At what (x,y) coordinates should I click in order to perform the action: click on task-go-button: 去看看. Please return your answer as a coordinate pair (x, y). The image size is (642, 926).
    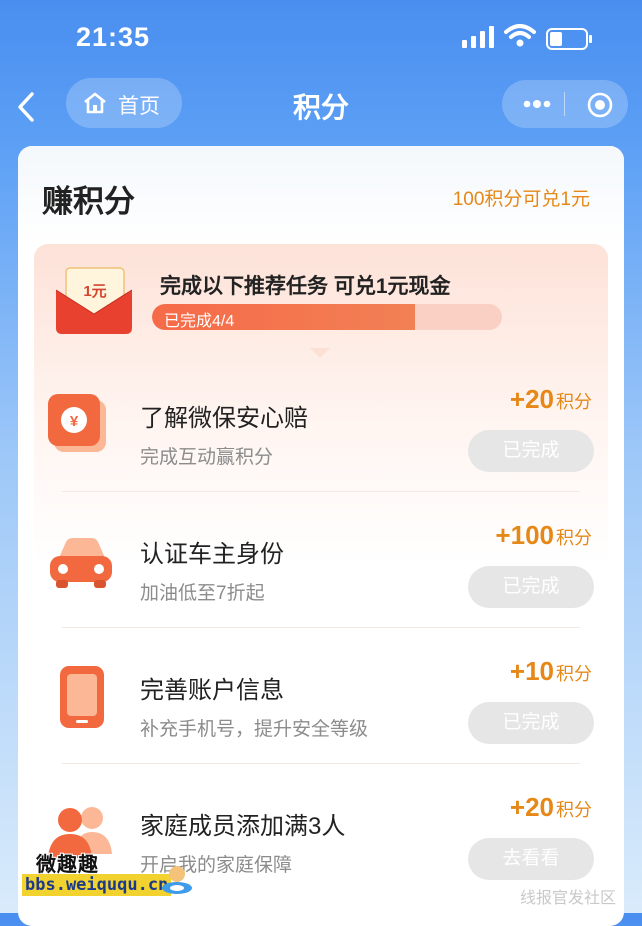
    Looking at the image, I should click on (531, 859).